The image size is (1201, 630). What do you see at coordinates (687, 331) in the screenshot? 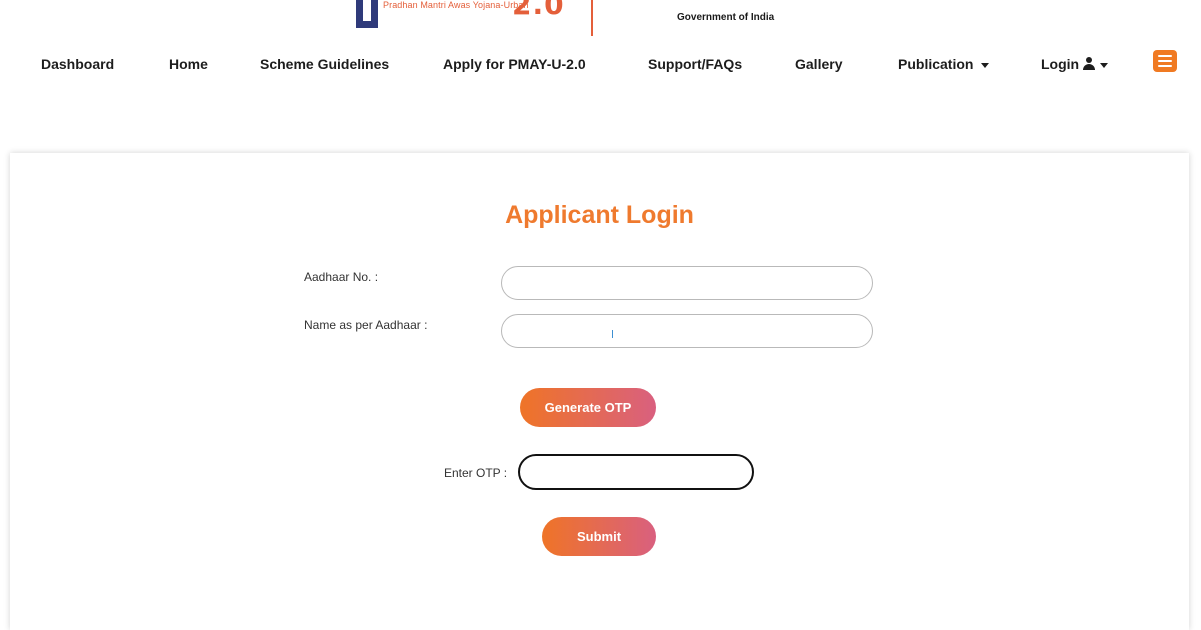
I see `name-input` at bounding box center [687, 331].